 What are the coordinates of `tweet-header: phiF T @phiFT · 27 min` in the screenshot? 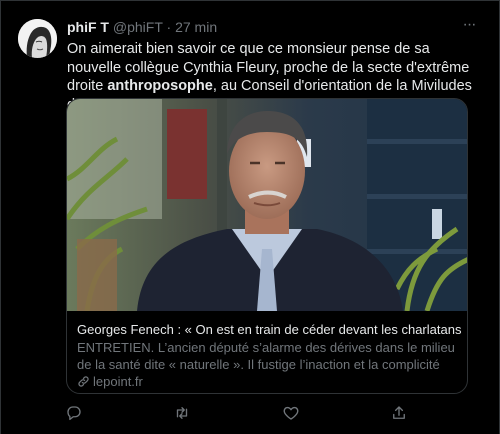 It's located at (142, 27).